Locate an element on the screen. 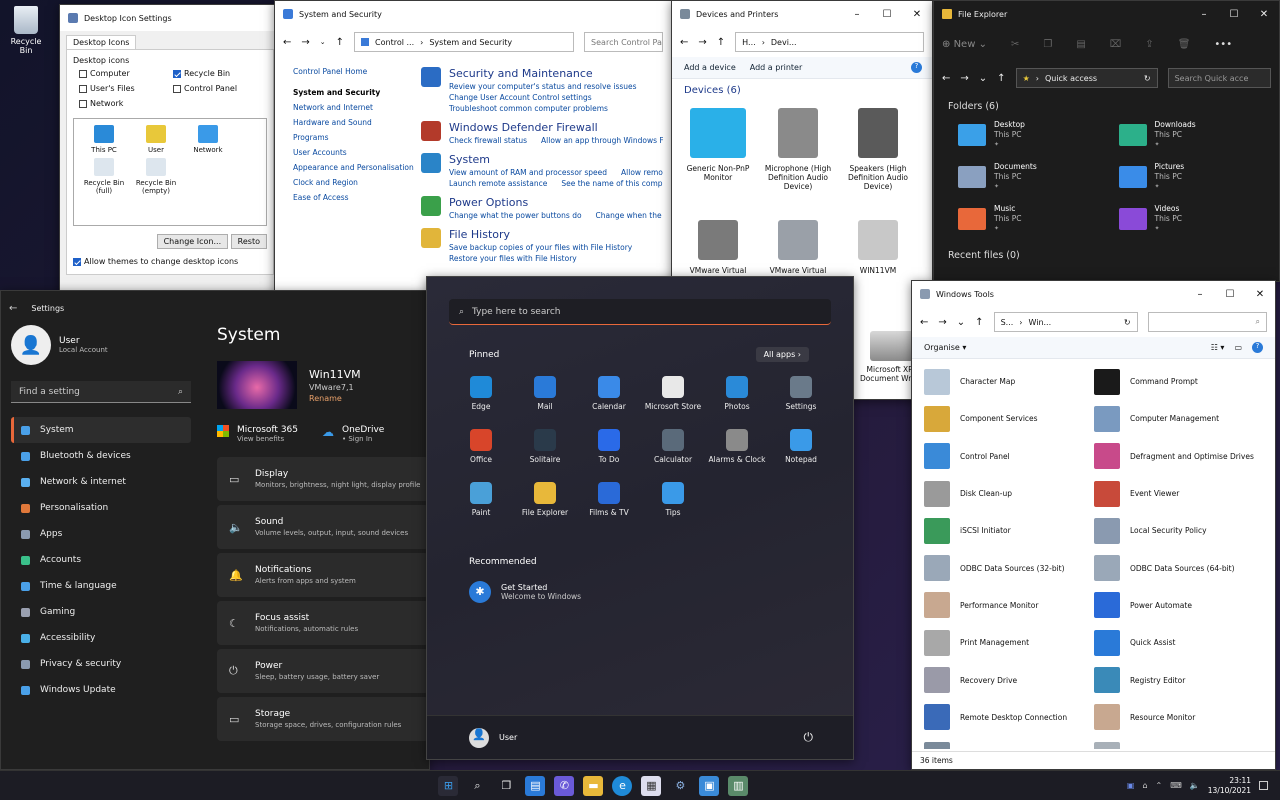  desktop-icon-preview: This PC is located at coordinates (104, 139).